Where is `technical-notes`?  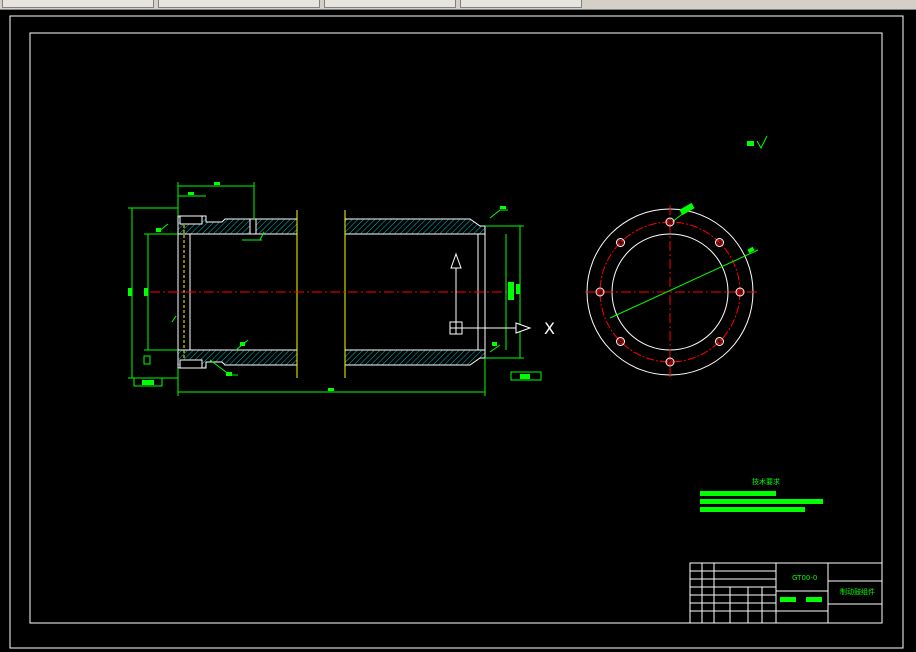
technical-notes is located at coordinates (761, 501).